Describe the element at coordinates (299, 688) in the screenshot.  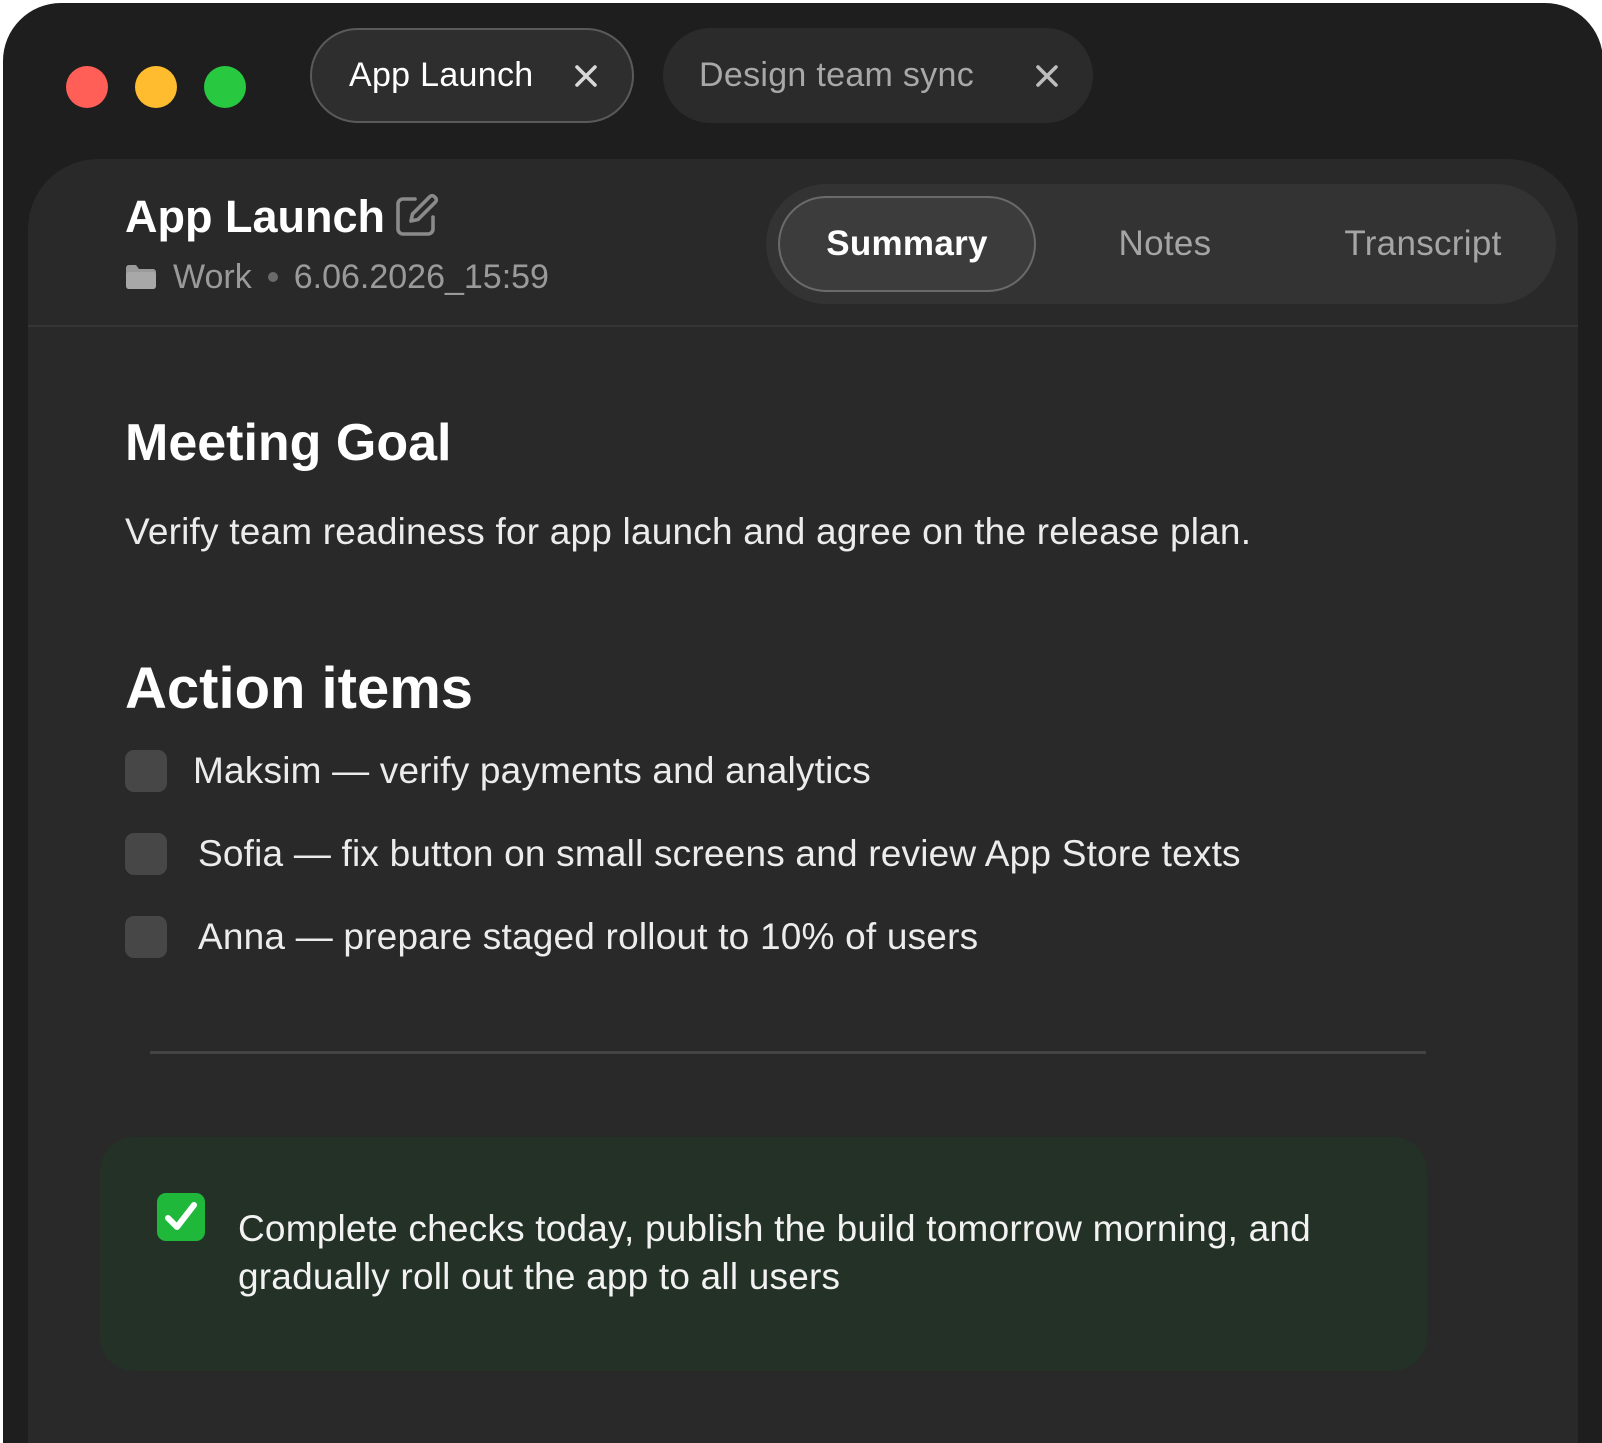
I see `action-items-heading: Action items` at that location.